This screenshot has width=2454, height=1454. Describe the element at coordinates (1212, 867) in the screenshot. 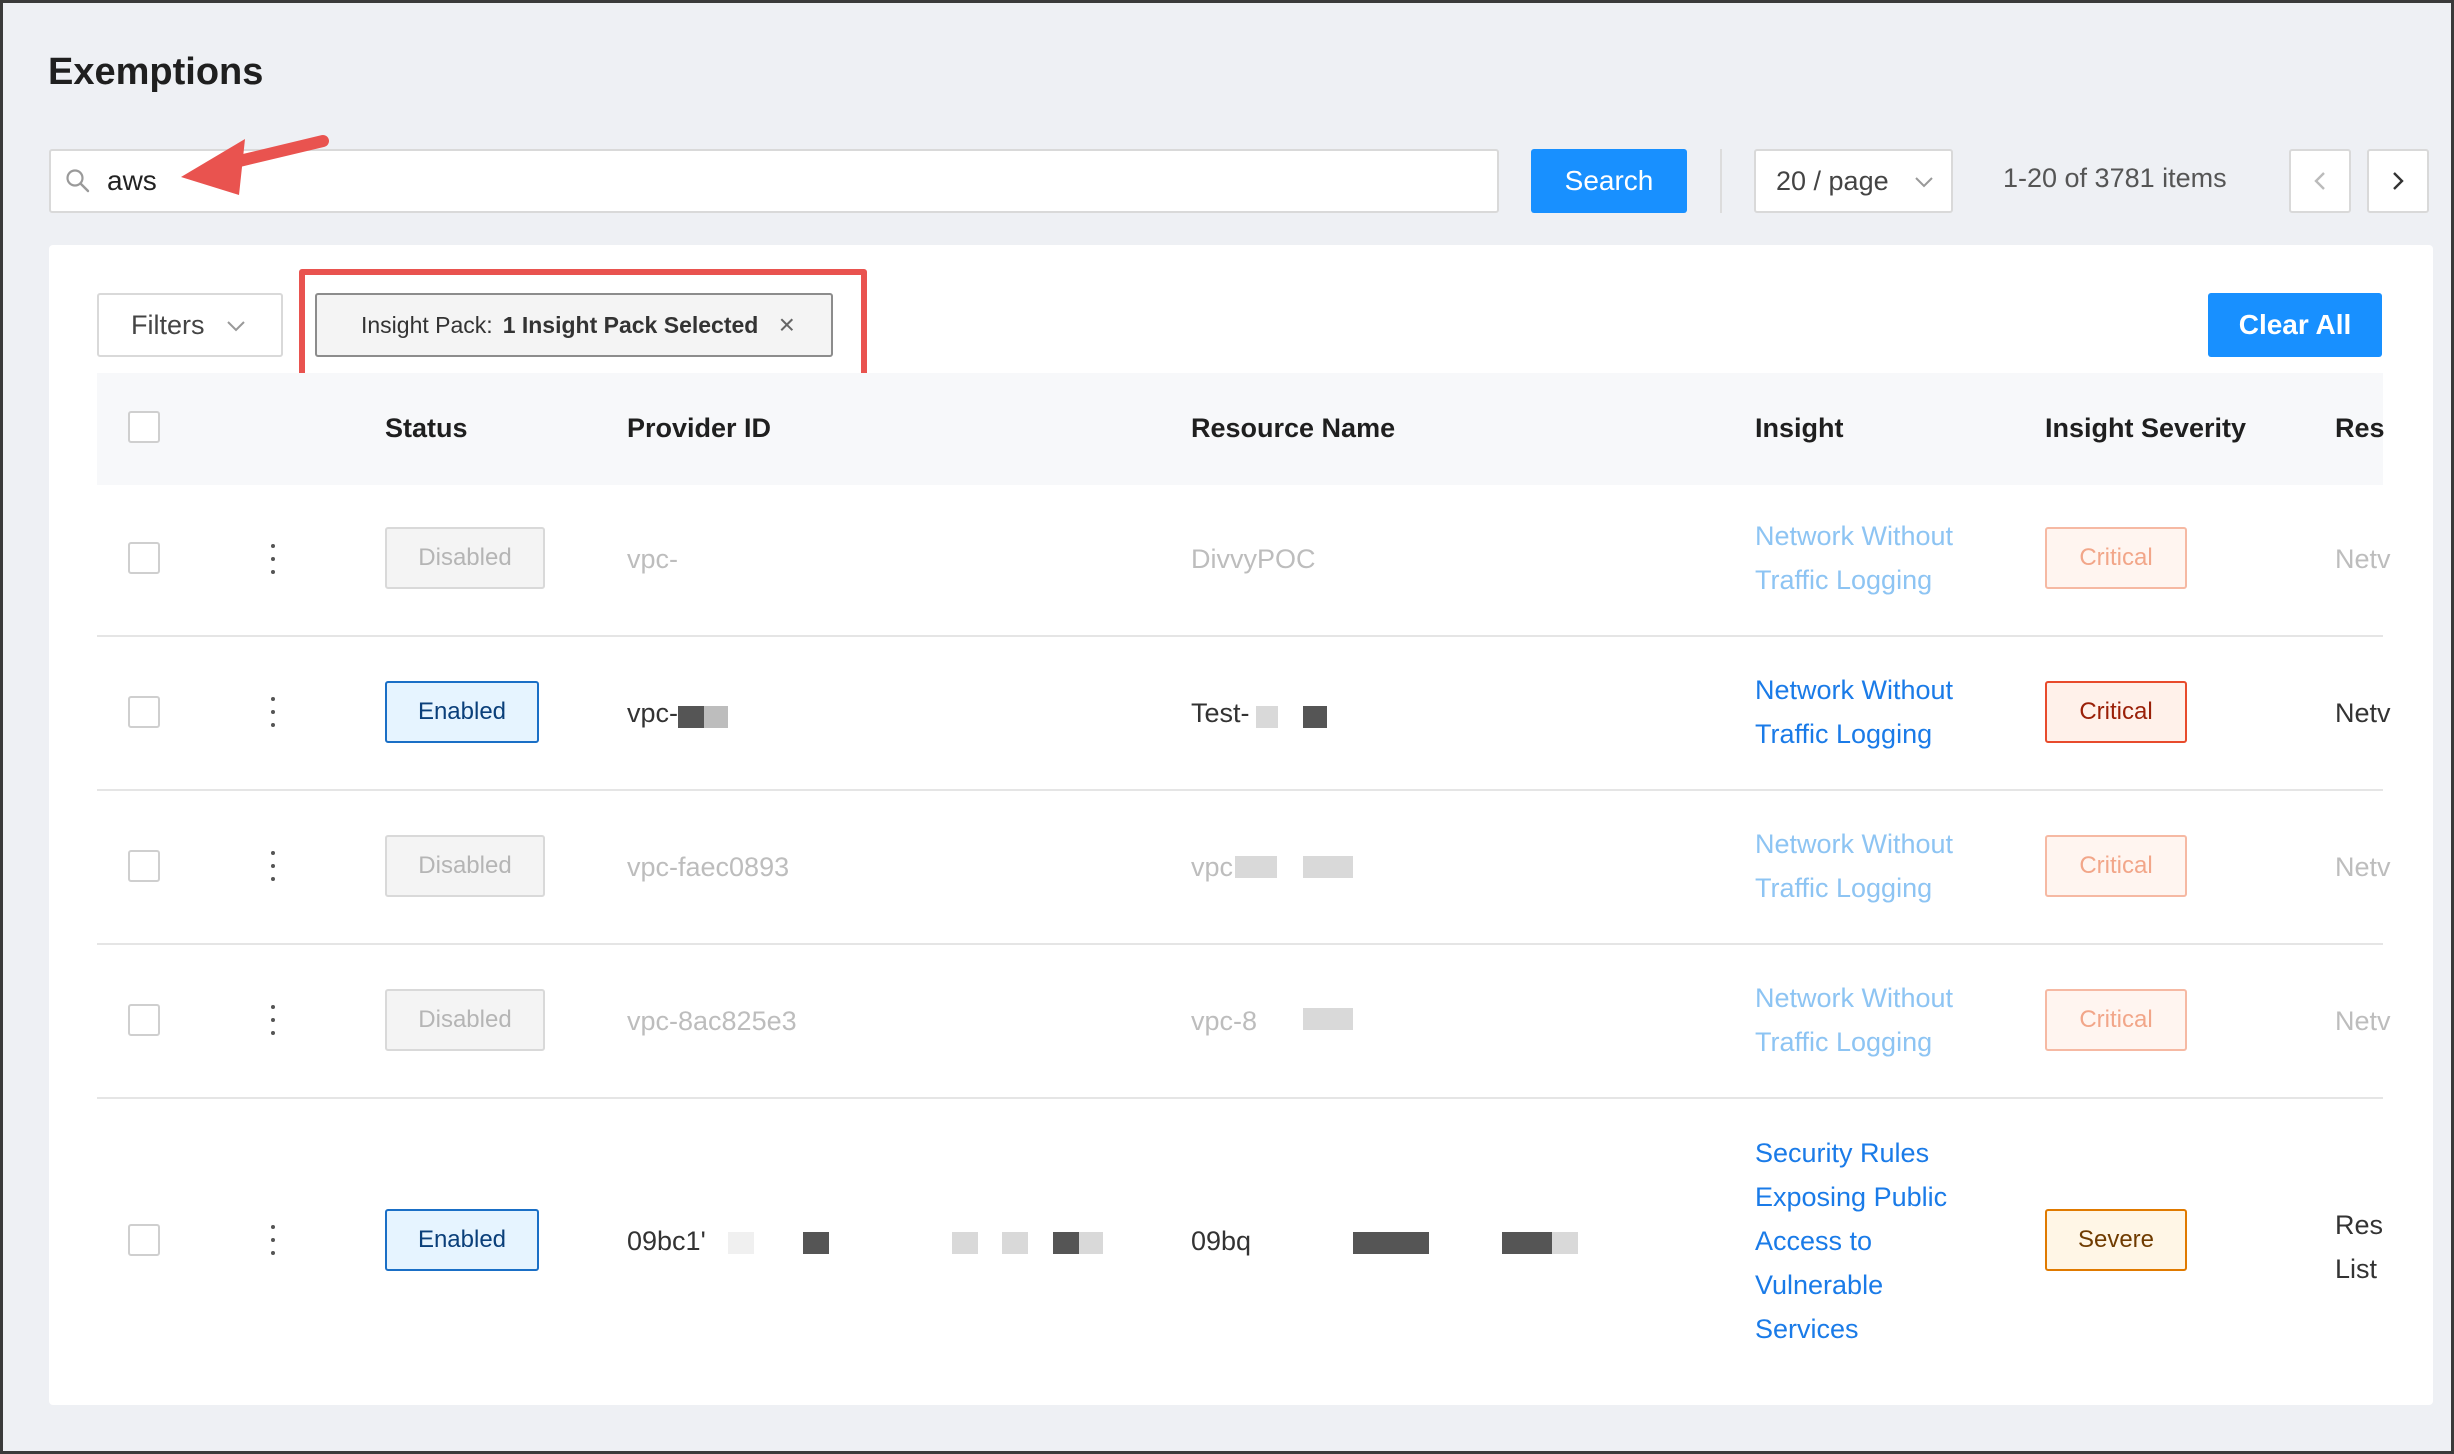

I see `resource-name: vpc` at that location.